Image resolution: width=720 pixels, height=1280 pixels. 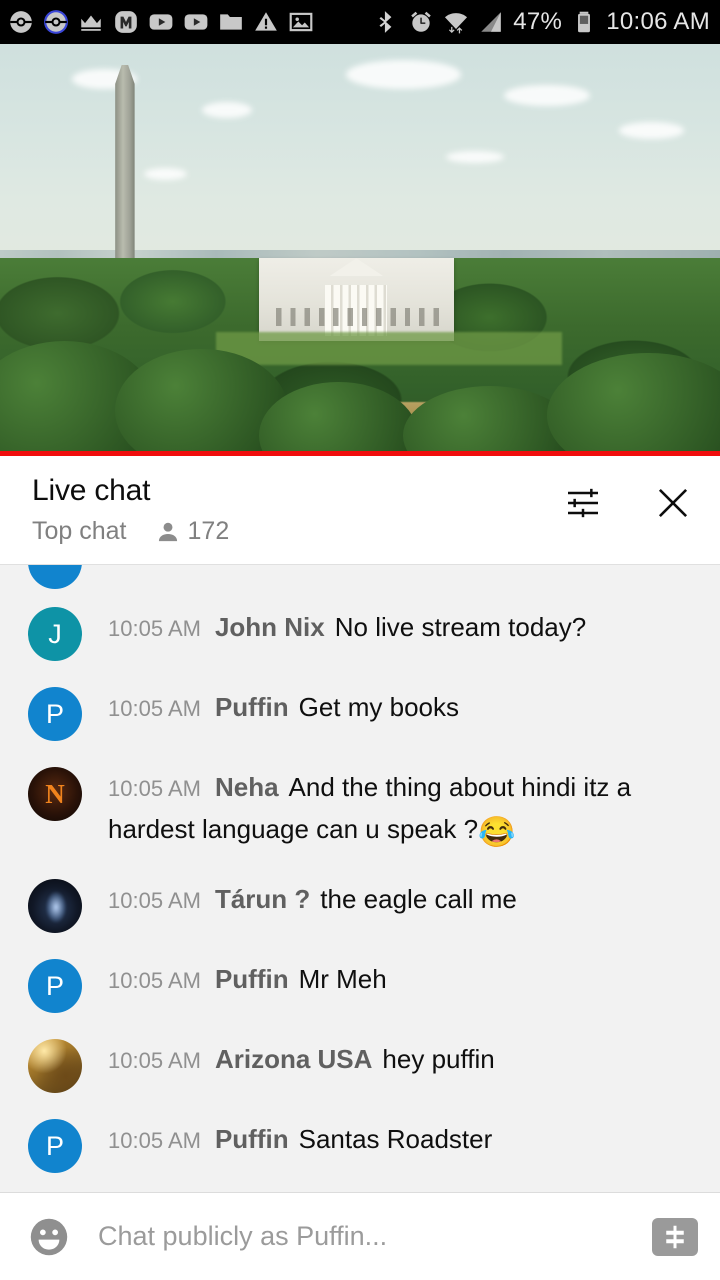 I want to click on chat-settings-button, so click(x=583, y=503).